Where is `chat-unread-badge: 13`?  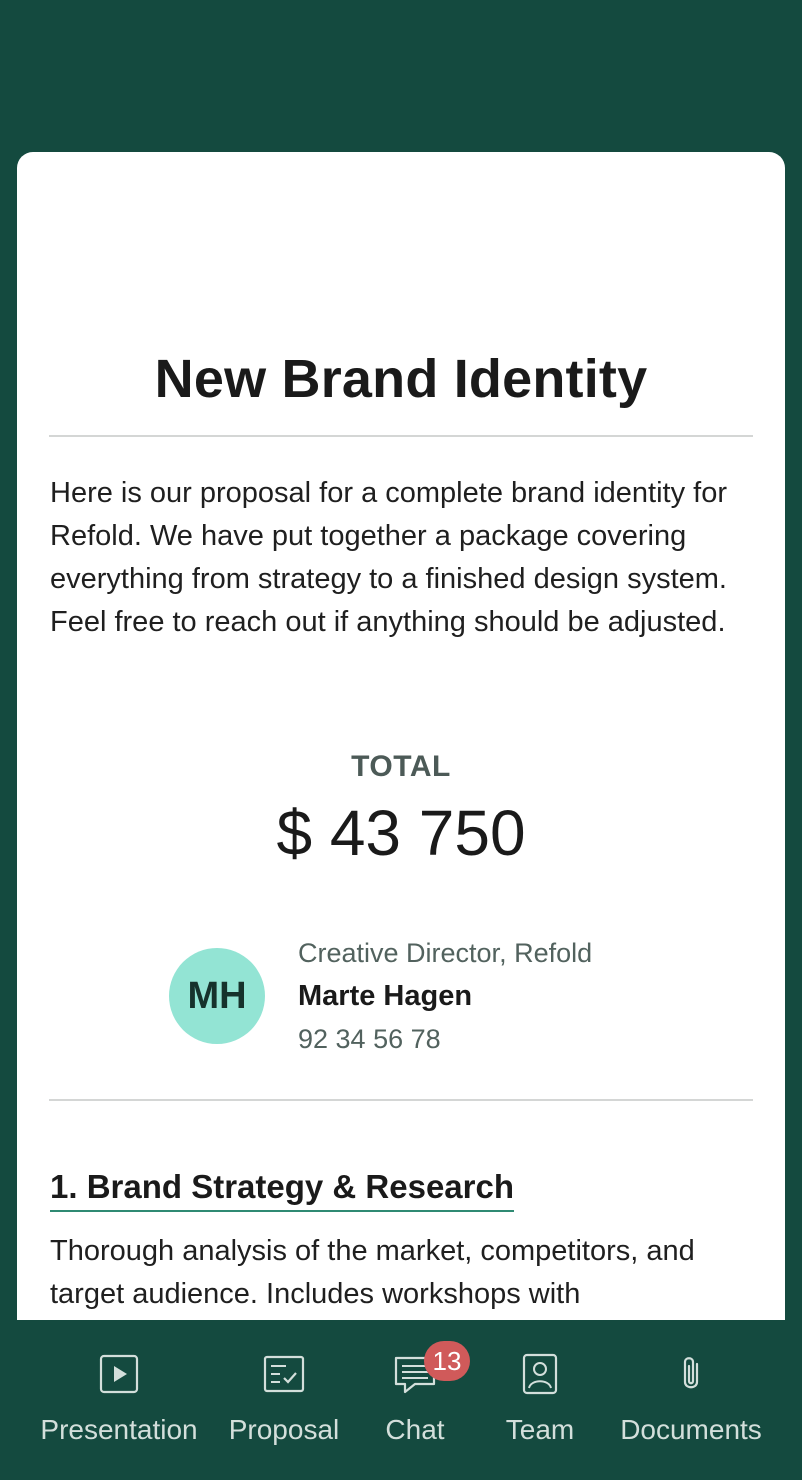
chat-unread-badge: 13 is located at coordinates (447, 1361).